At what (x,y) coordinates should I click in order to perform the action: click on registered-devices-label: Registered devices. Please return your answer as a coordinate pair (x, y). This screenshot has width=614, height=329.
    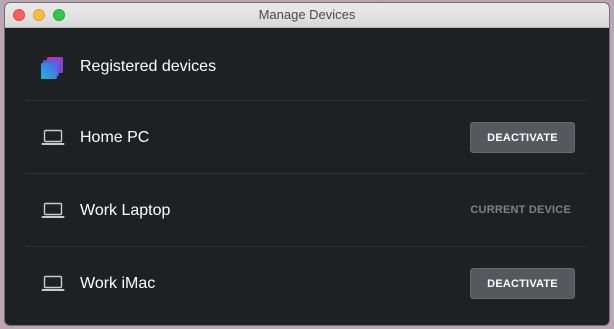
    Looking at the image, I should click on (148, 66).